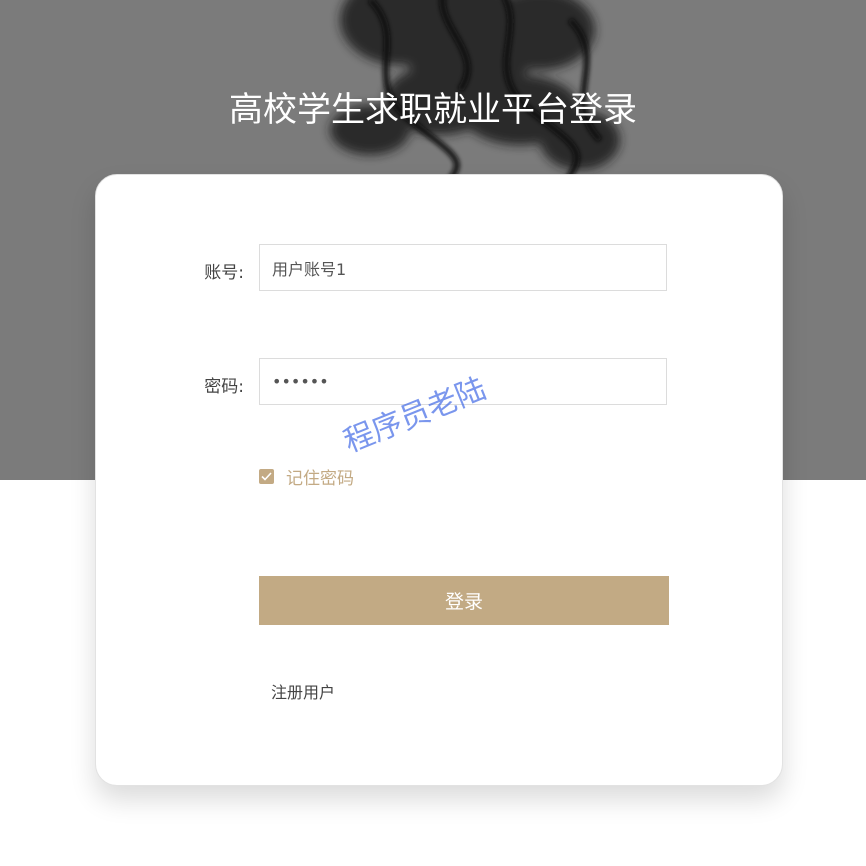 The height and width of the screenshot is (866, 866). Describe the element at coordinates (464, 600) in the screenshot. I see `login-button: 登录` at that location.